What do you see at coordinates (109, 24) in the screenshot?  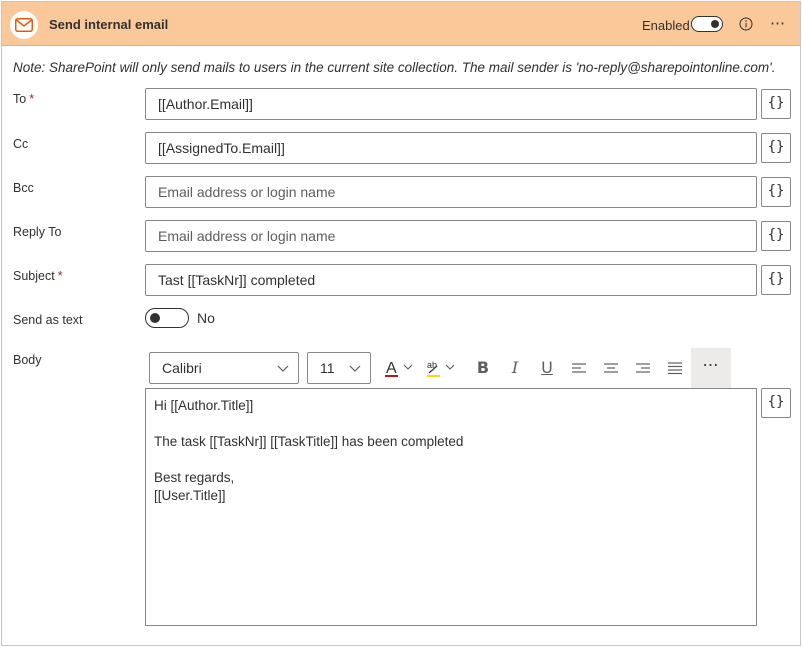 I see `action-title: Send internal email` at bounding box center [109, 24].